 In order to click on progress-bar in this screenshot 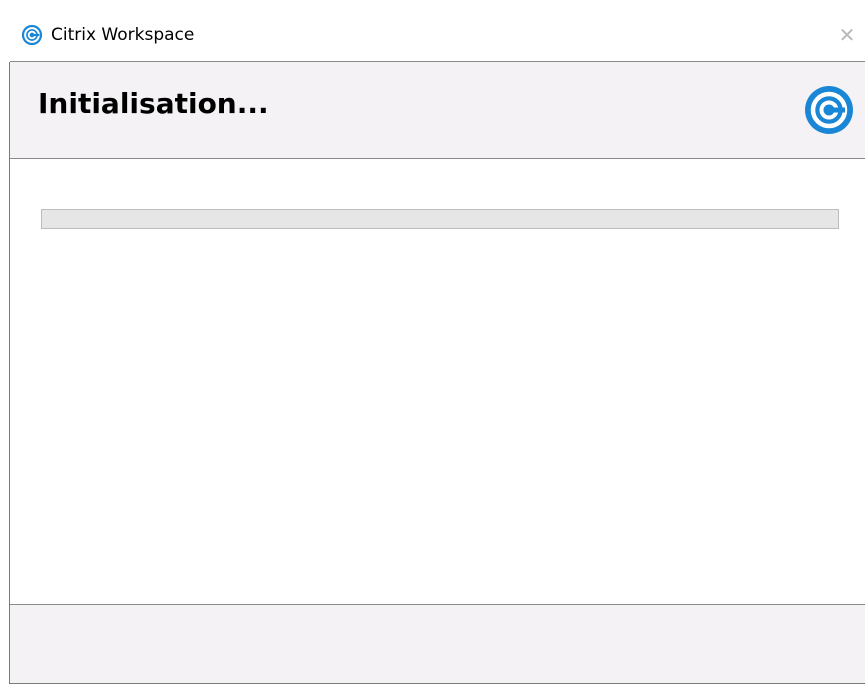, I will do `click(440, 219)`.